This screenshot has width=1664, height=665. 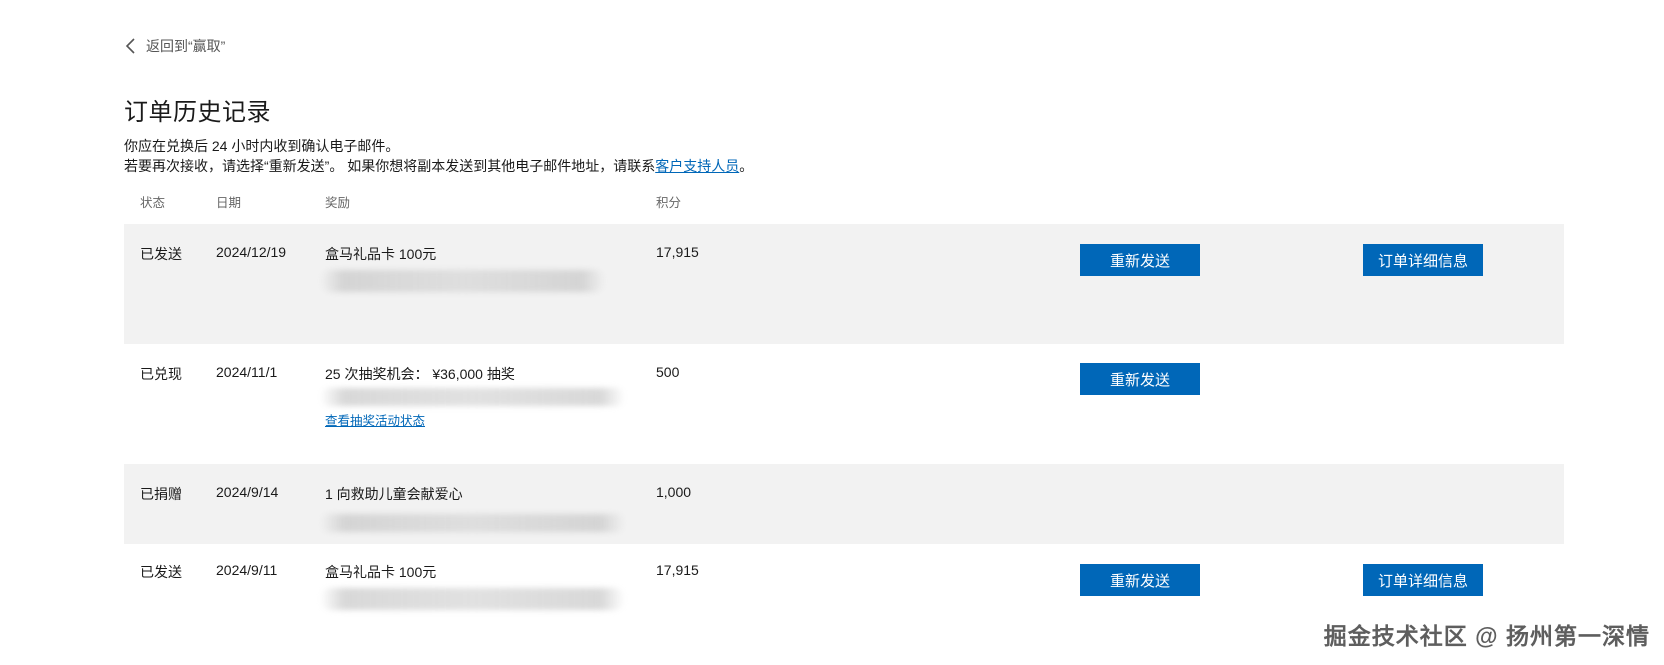 What do you see at coordinates (669, 203) in the screenshot?
I see `column-header-points: 积分` at bounding box center [669, 203].